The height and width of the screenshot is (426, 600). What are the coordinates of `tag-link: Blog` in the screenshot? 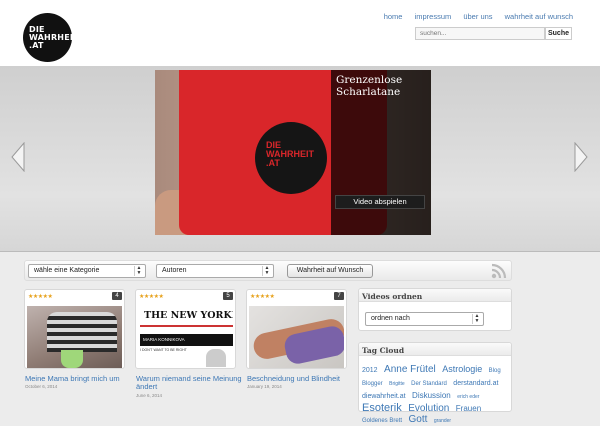 It's located at (495, 371).